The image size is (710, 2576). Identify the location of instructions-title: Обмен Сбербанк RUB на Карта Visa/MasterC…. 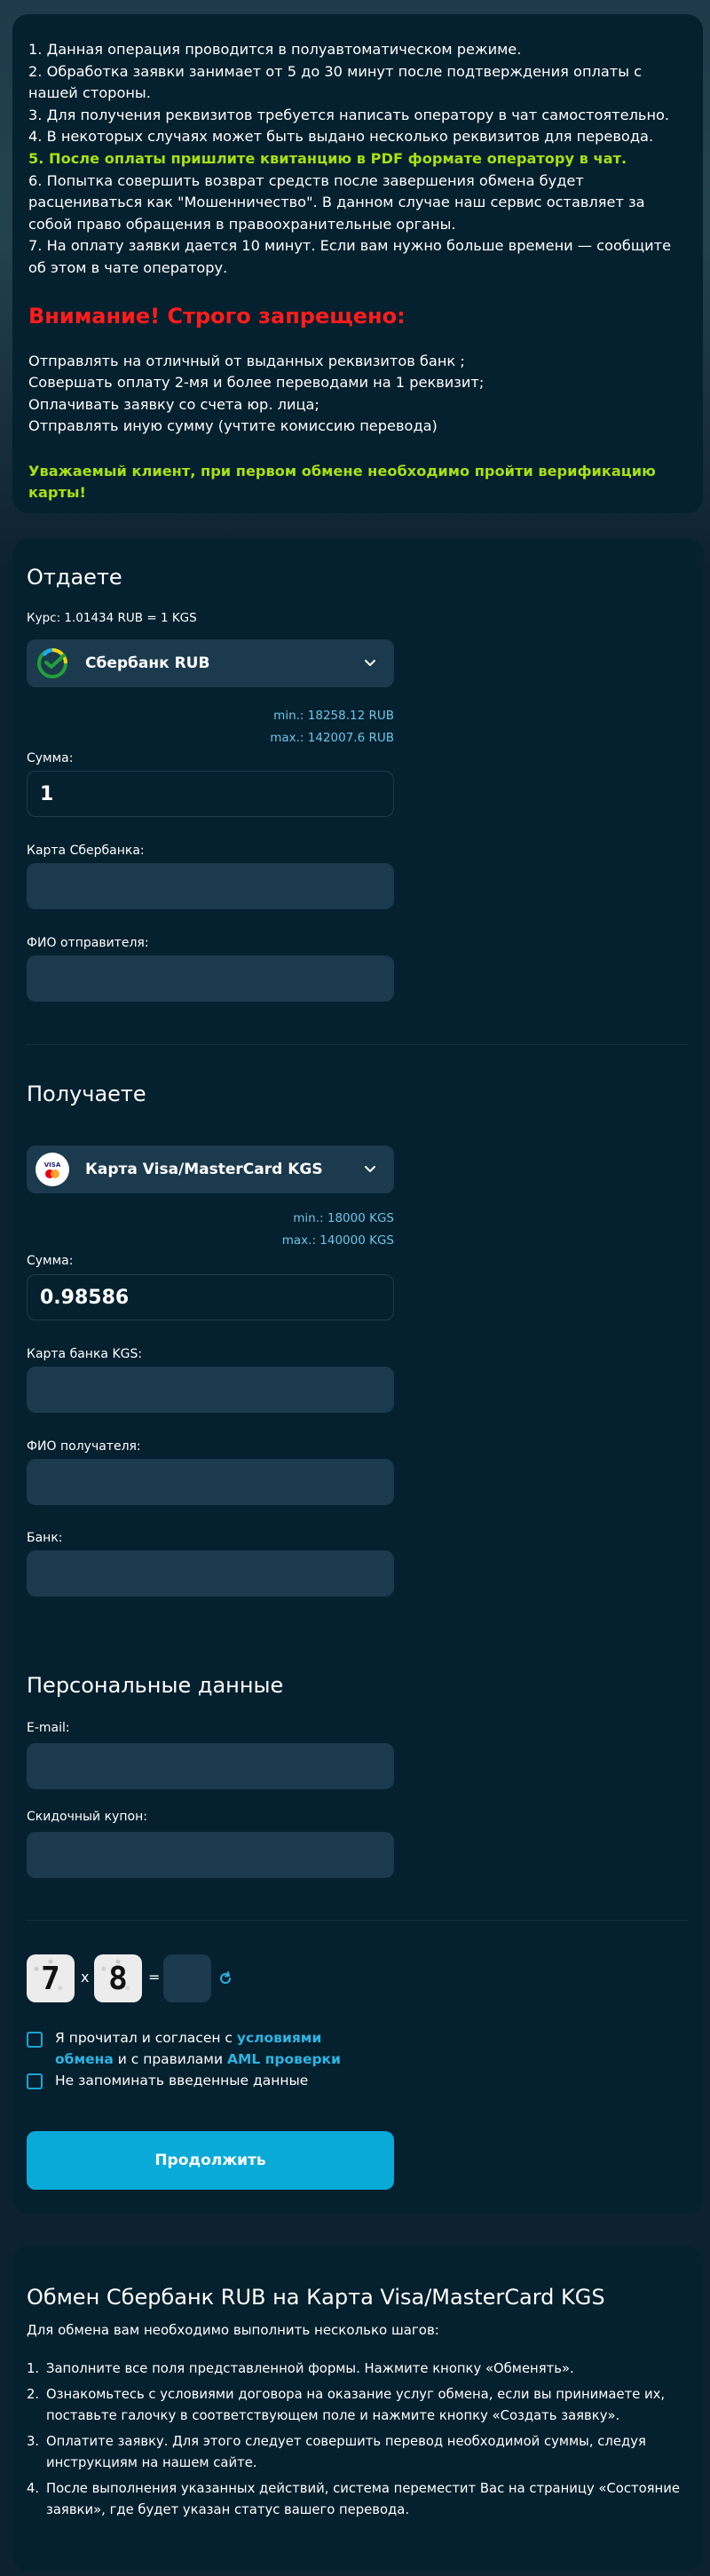
(316, 2297).